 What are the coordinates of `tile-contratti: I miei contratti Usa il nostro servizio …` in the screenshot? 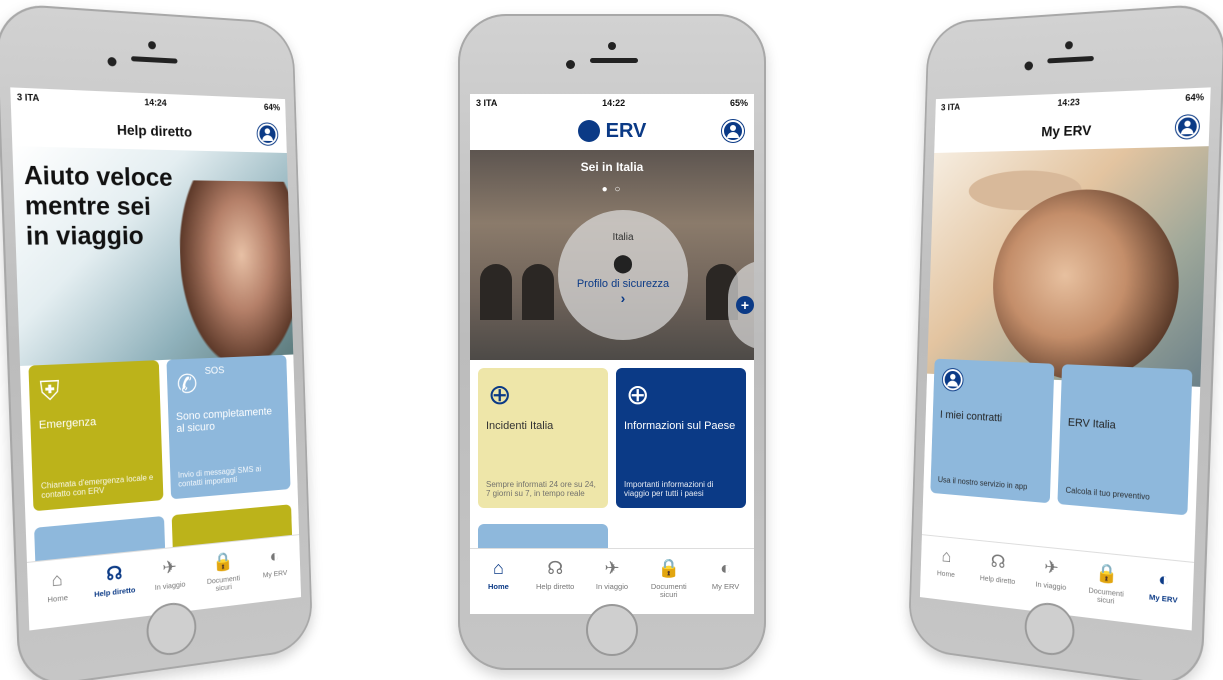 It's located at (992, 431).